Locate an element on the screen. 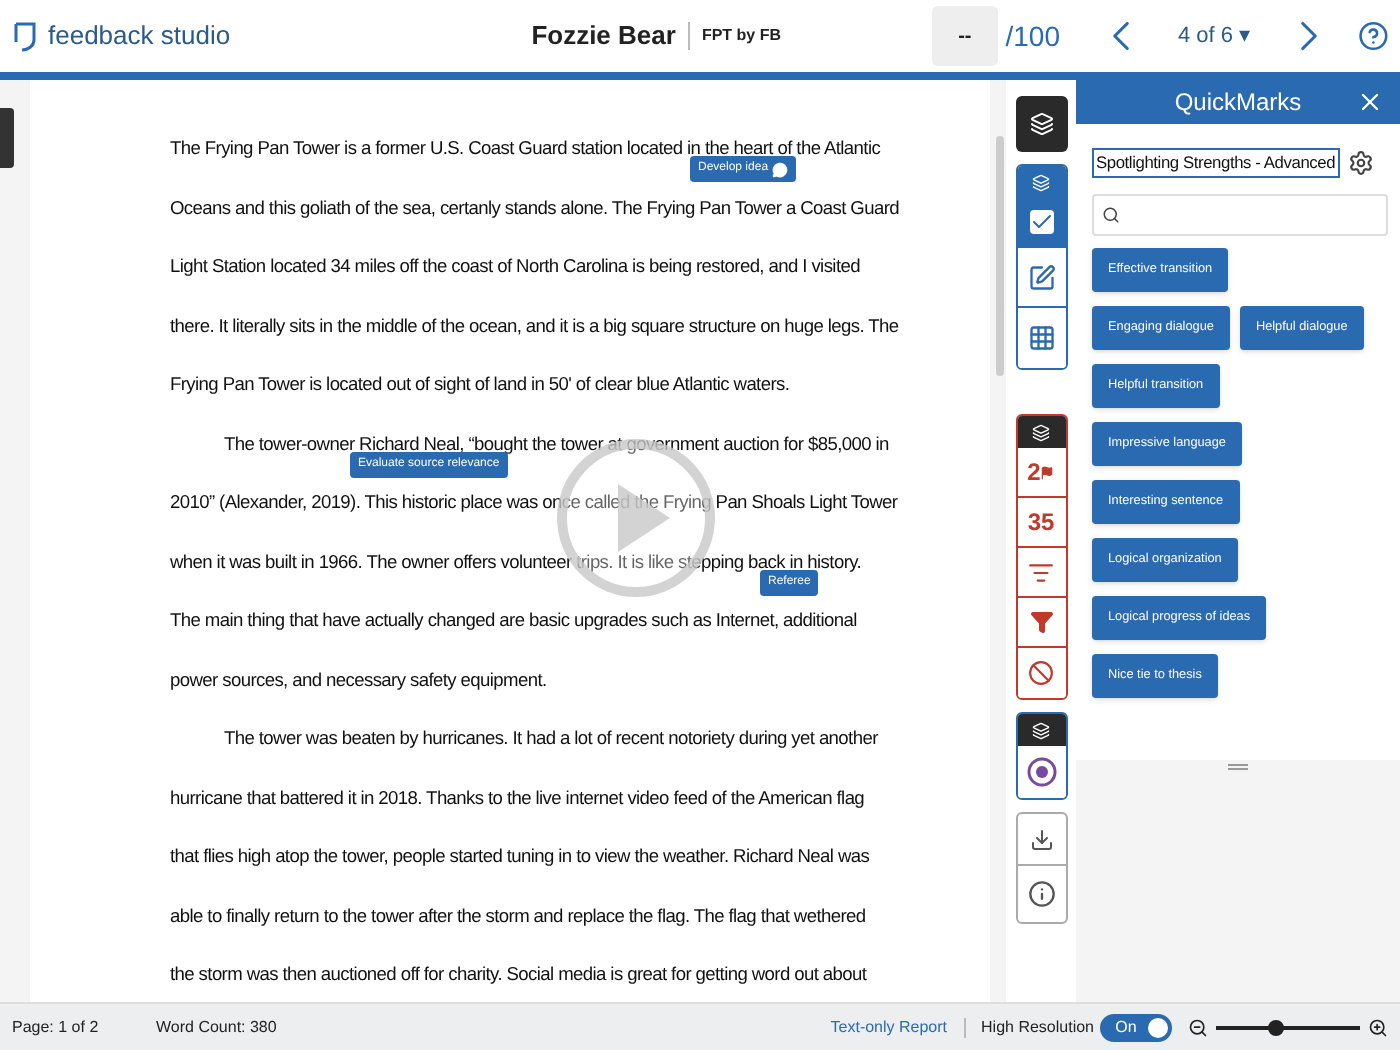 The height and width of the screenshot is (1050, 1400). zoom-out-icon is located at coordinates (1198, 1027).